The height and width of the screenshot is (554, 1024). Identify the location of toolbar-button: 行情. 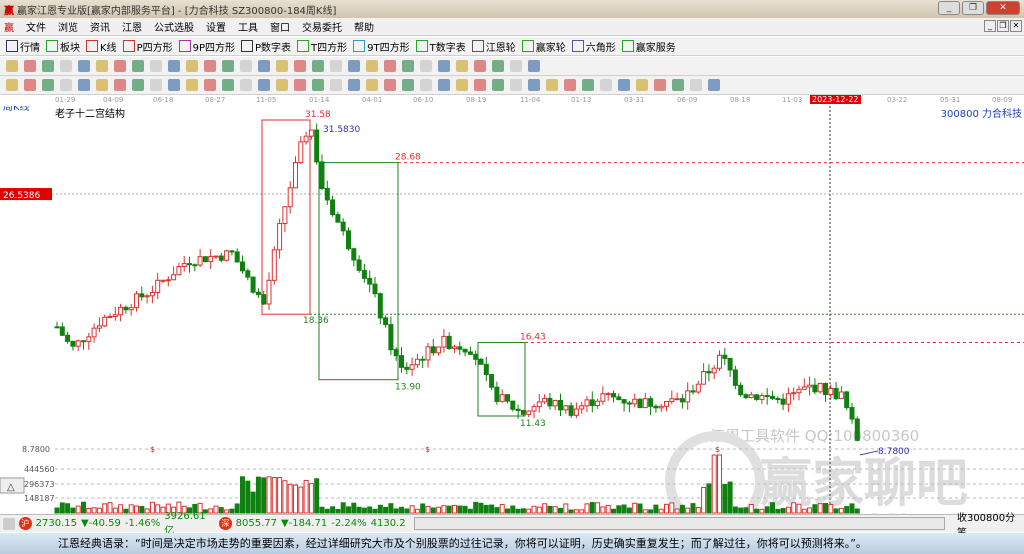
(23, 46).